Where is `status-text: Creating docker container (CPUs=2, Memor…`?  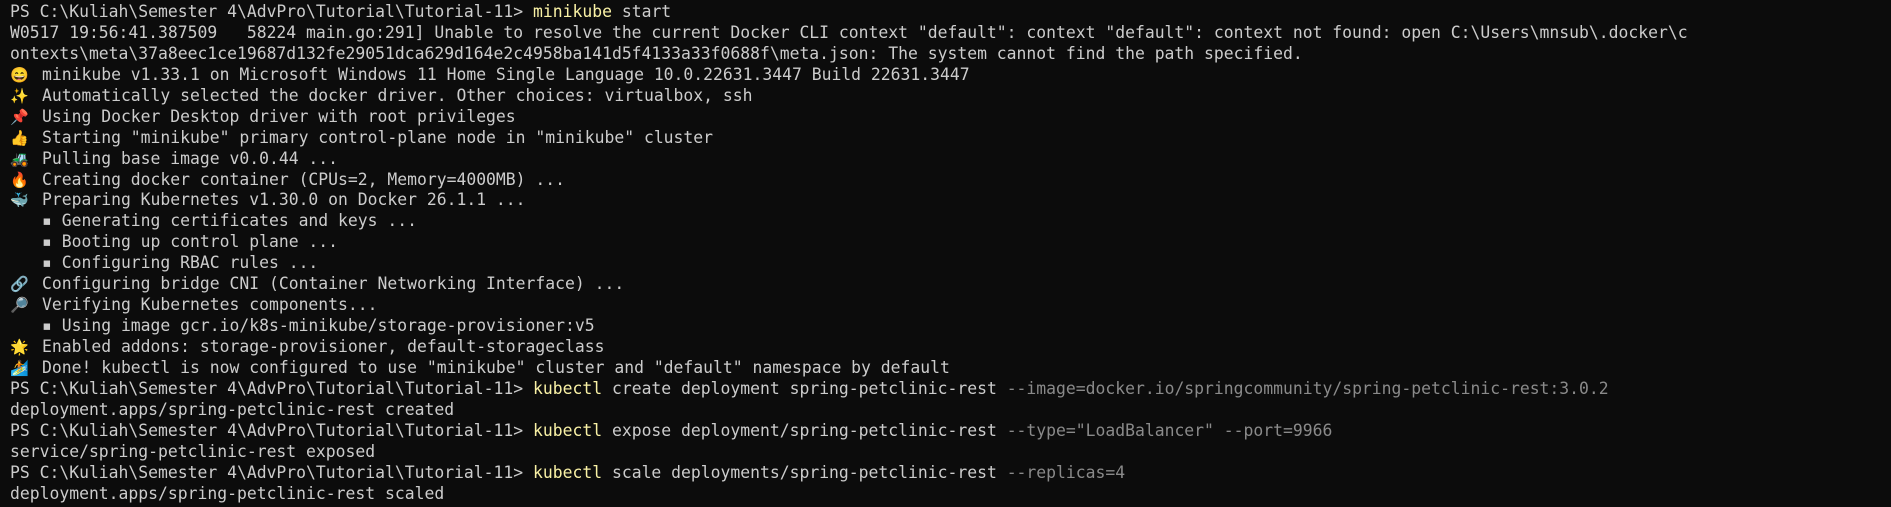 status-text: Creating docker container (CPUs=2, Memor… is located at coordinates (304, 179).